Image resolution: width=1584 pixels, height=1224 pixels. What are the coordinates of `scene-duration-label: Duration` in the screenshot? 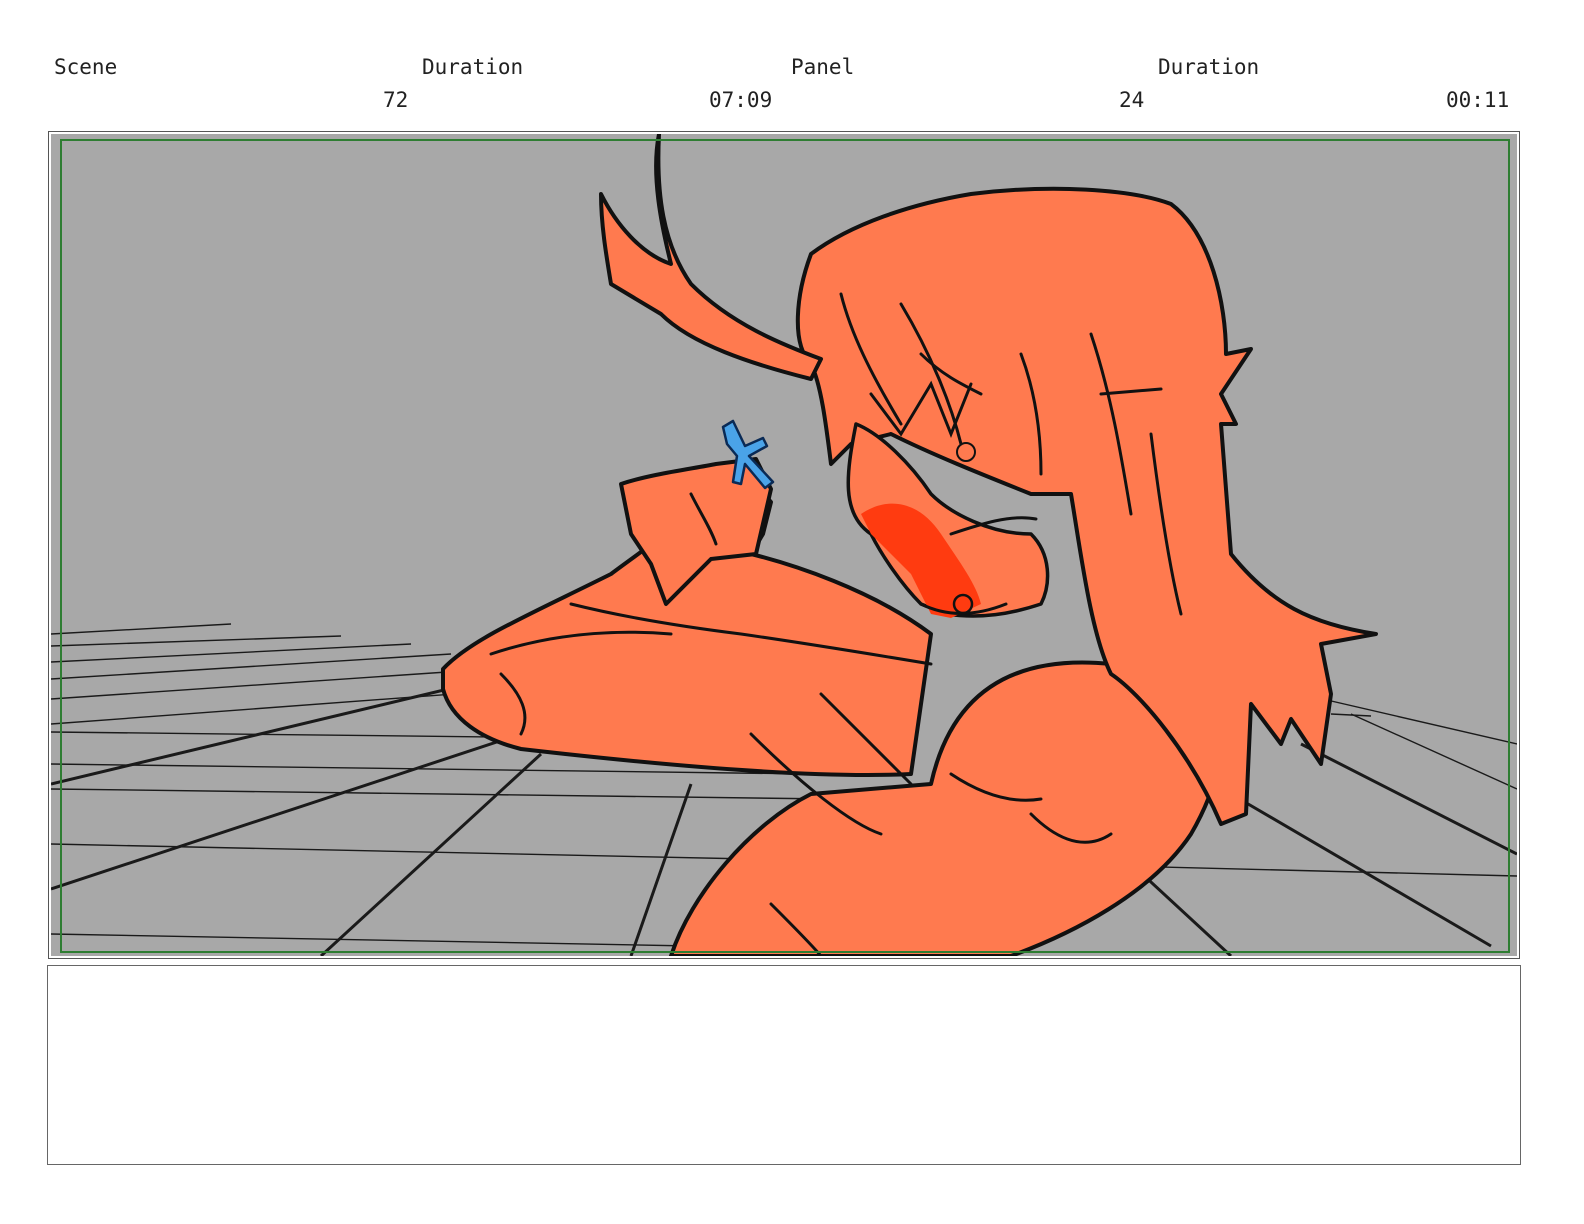 It's located at (473, 67).